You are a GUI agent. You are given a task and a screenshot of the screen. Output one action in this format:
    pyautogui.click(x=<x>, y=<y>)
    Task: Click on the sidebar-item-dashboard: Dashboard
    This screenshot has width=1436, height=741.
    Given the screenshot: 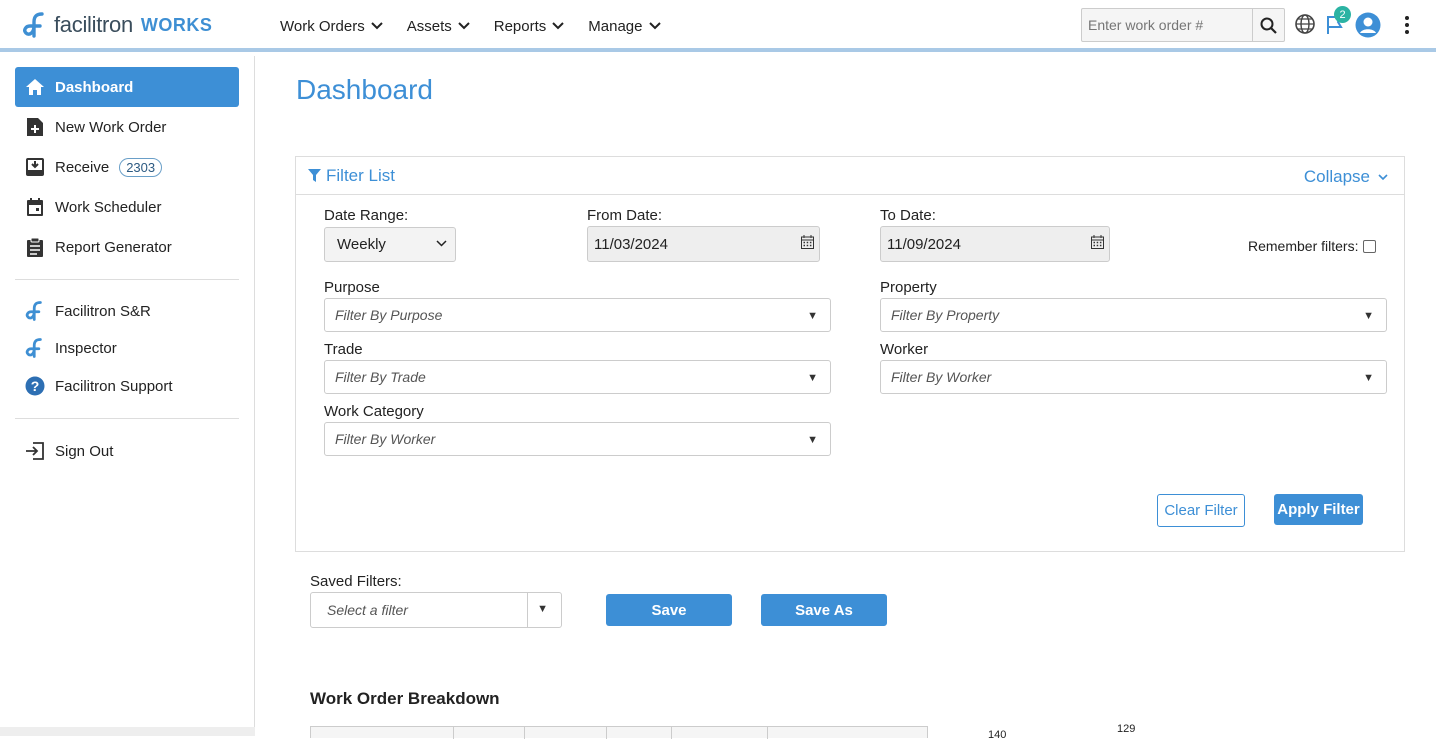 What is the action you would take?
    pyautogui.click(x=127, y=87)
    